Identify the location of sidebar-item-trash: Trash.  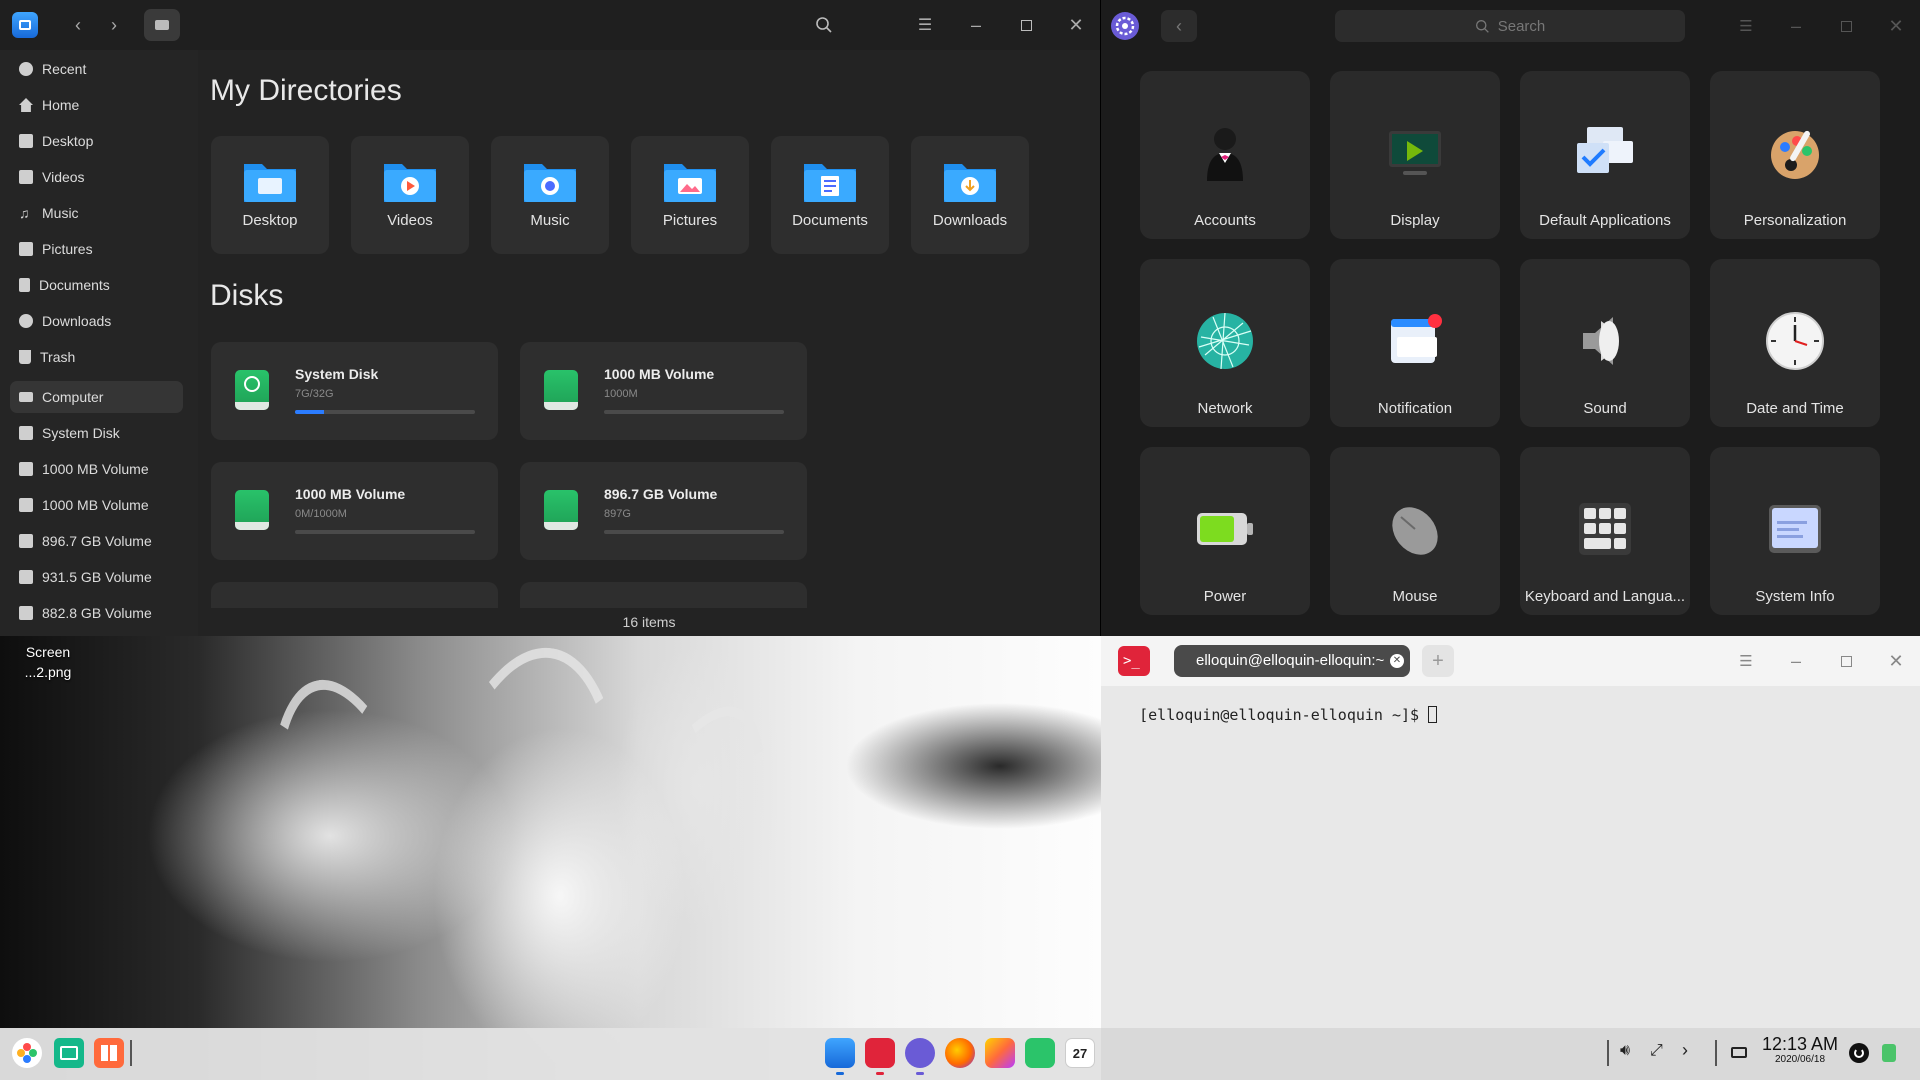
(96, 357).